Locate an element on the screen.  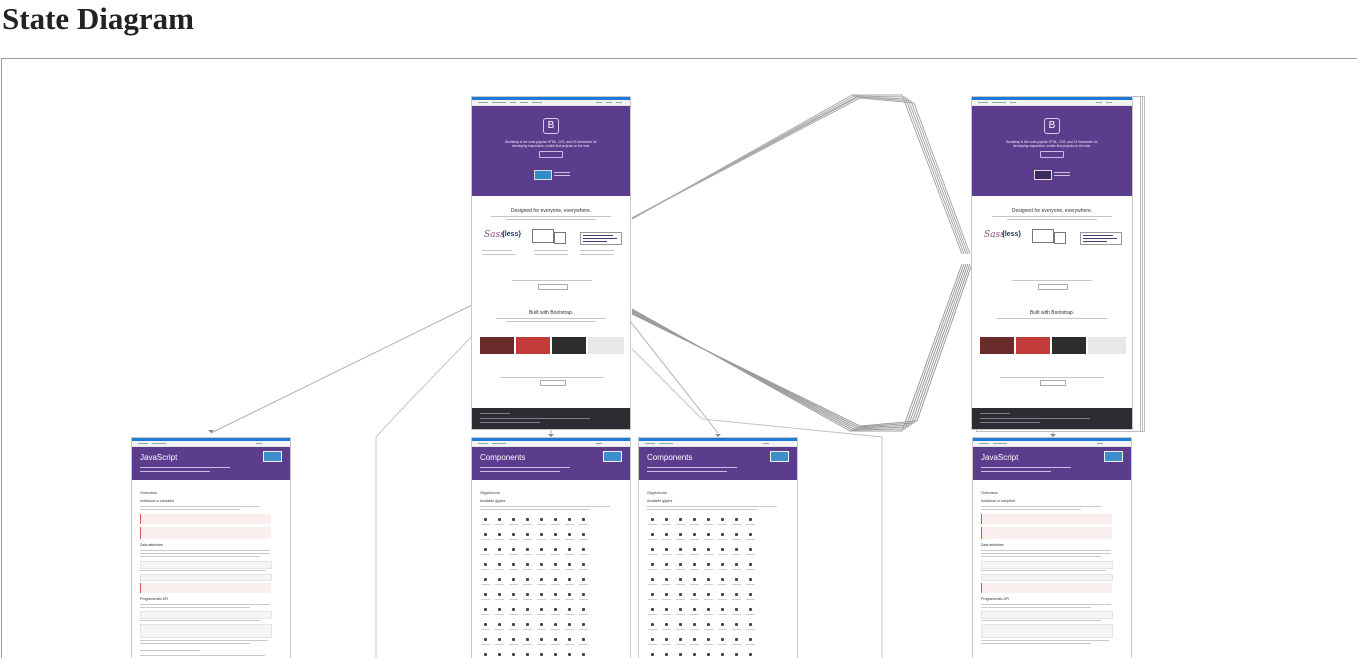
footer is located at coordinates (551, 418).